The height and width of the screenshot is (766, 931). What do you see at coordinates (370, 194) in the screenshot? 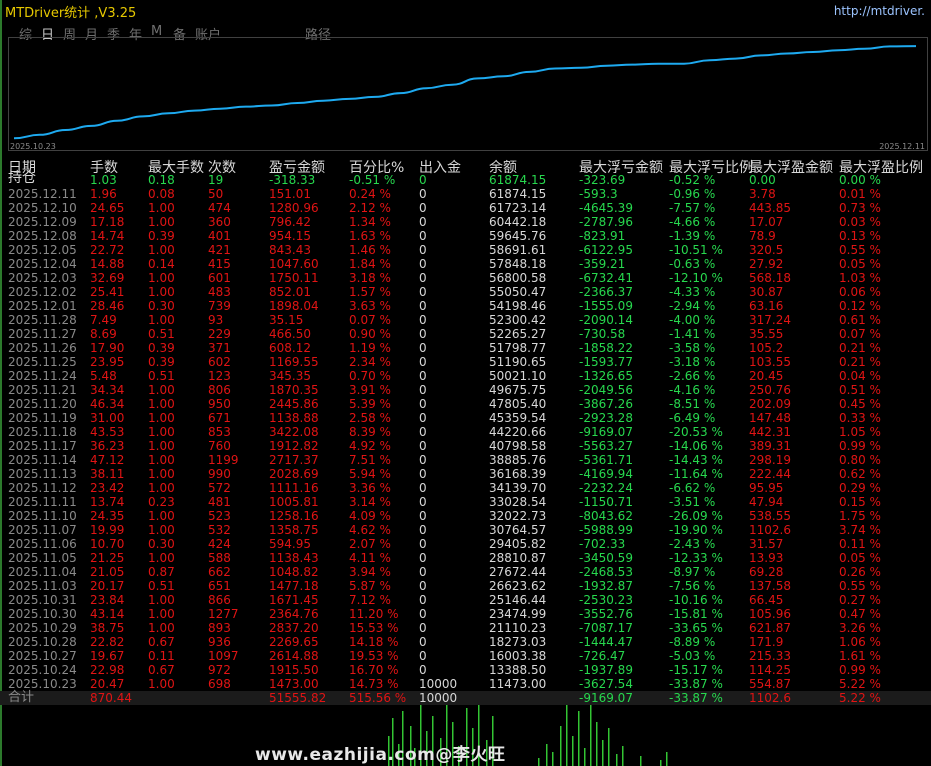
I see `cell-col-5: 0.24 %` at bounding box center [370, 194].